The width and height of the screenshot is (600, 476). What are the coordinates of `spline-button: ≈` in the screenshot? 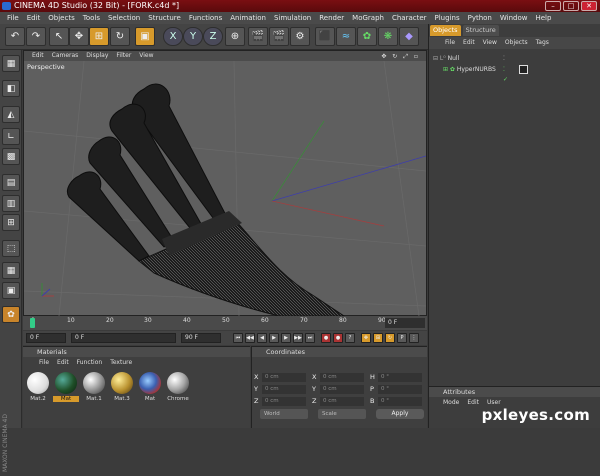 It's located at (346, 36).